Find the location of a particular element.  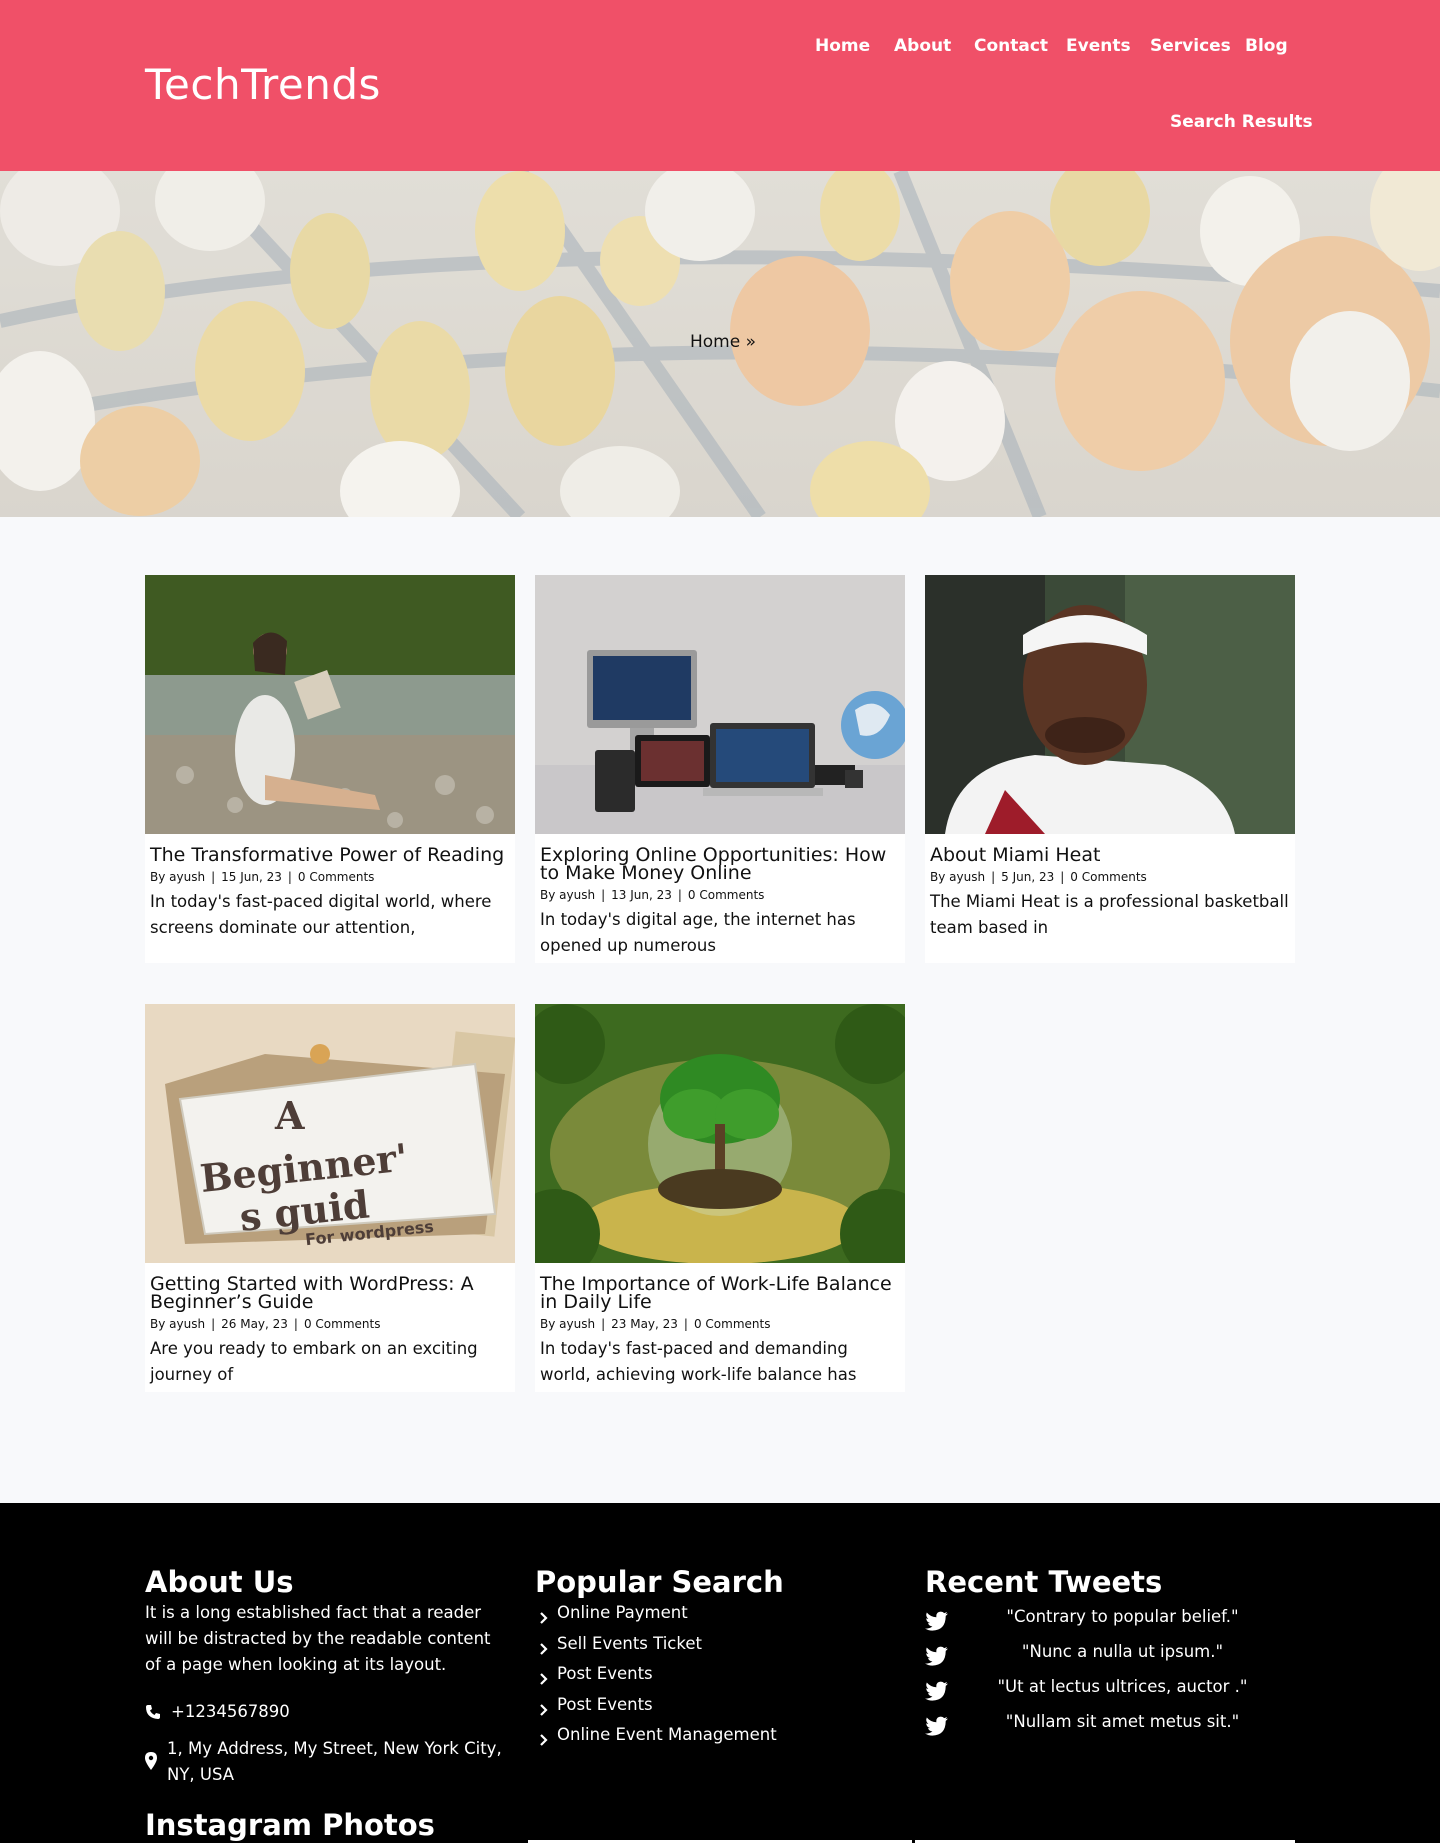

tweet-item: "Ut at lectus ultrices, auctor ." is located at coordinates (1110, 1691).